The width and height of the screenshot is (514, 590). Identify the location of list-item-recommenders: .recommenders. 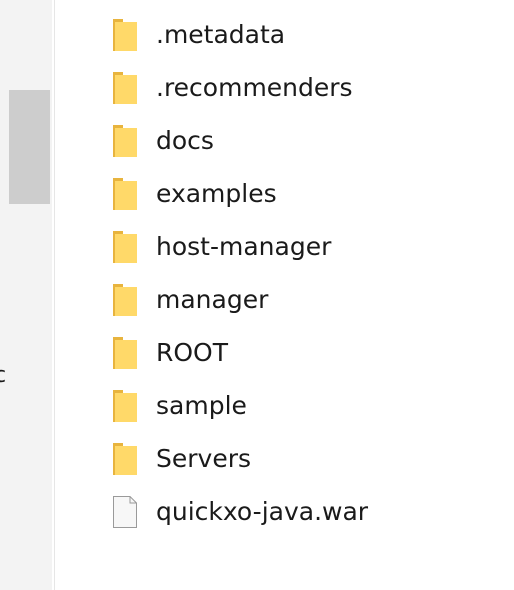
(285, 87).